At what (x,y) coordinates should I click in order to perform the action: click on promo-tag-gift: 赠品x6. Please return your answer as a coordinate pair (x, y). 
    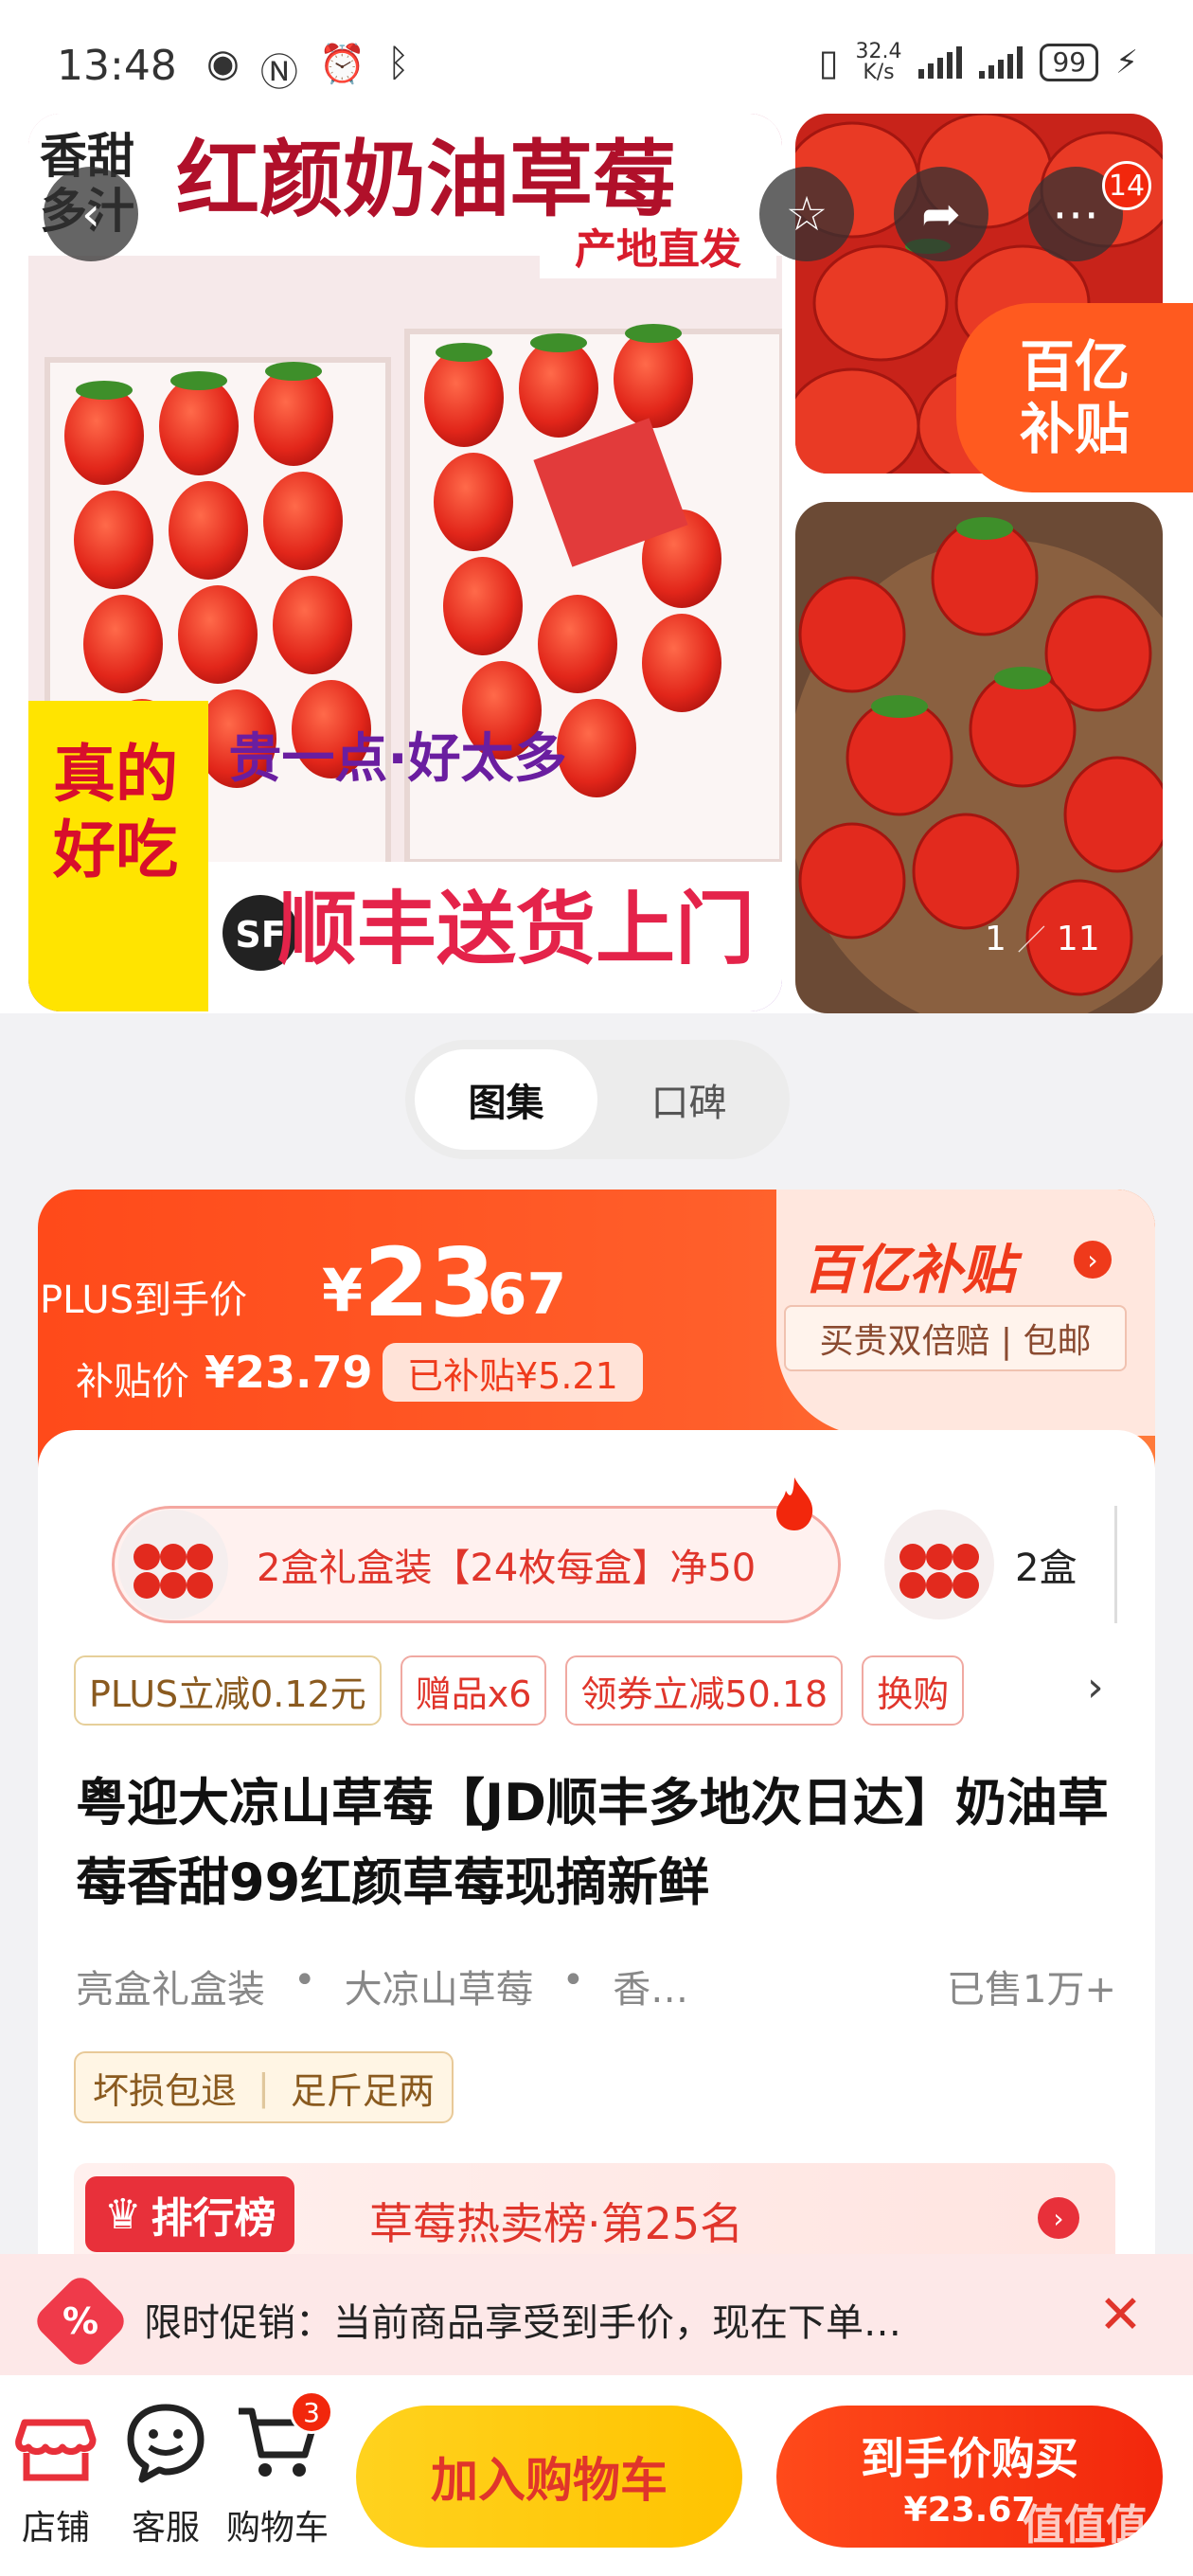
    Looking at the image, I should click on (473, 1690).